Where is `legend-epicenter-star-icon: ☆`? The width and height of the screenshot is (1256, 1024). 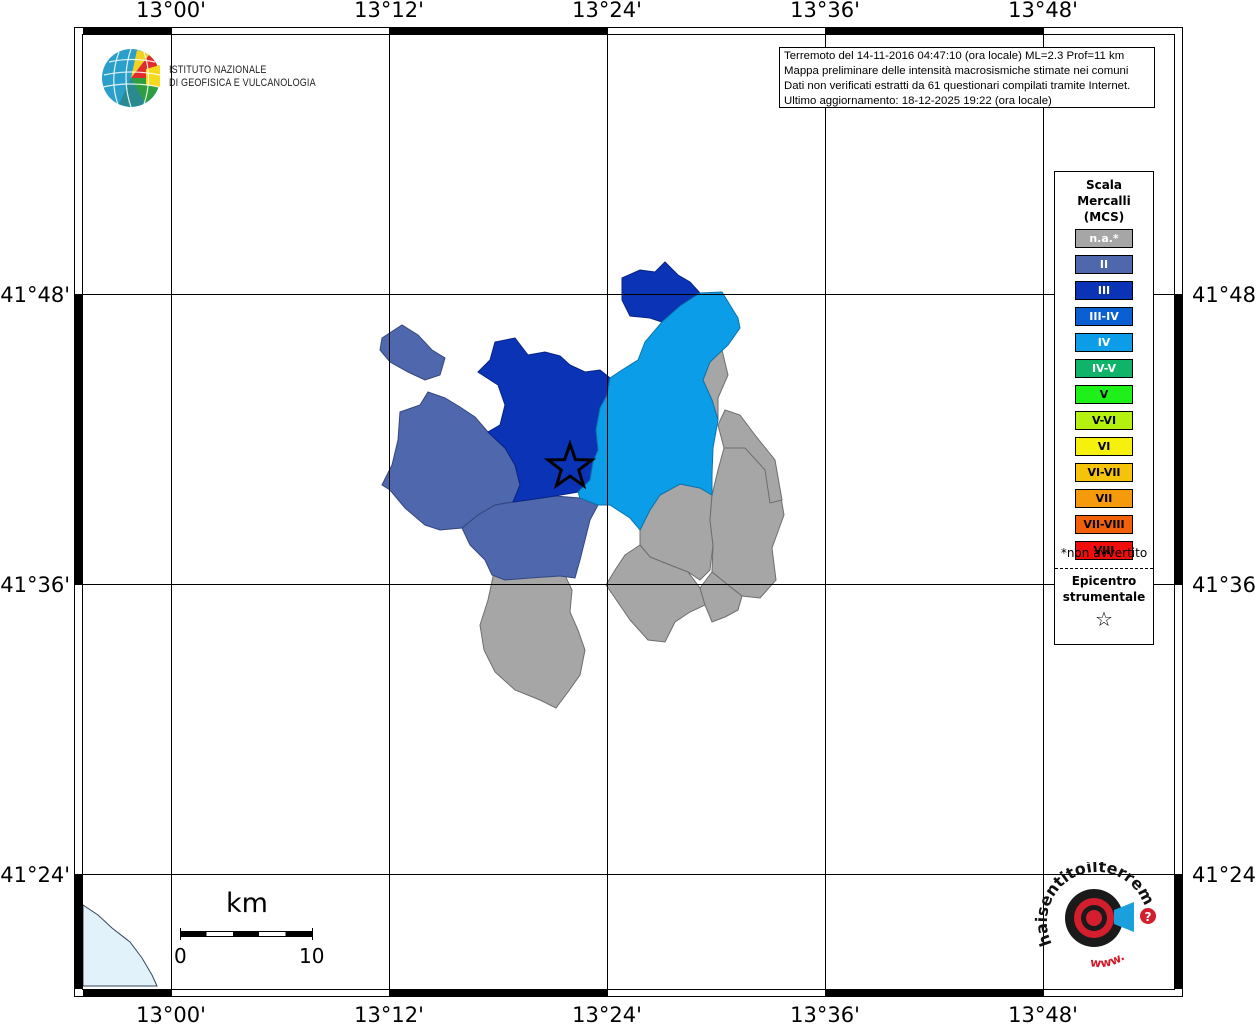 legend-epicenter-star-icon: ☆ is located at coordinates (1104, 619).